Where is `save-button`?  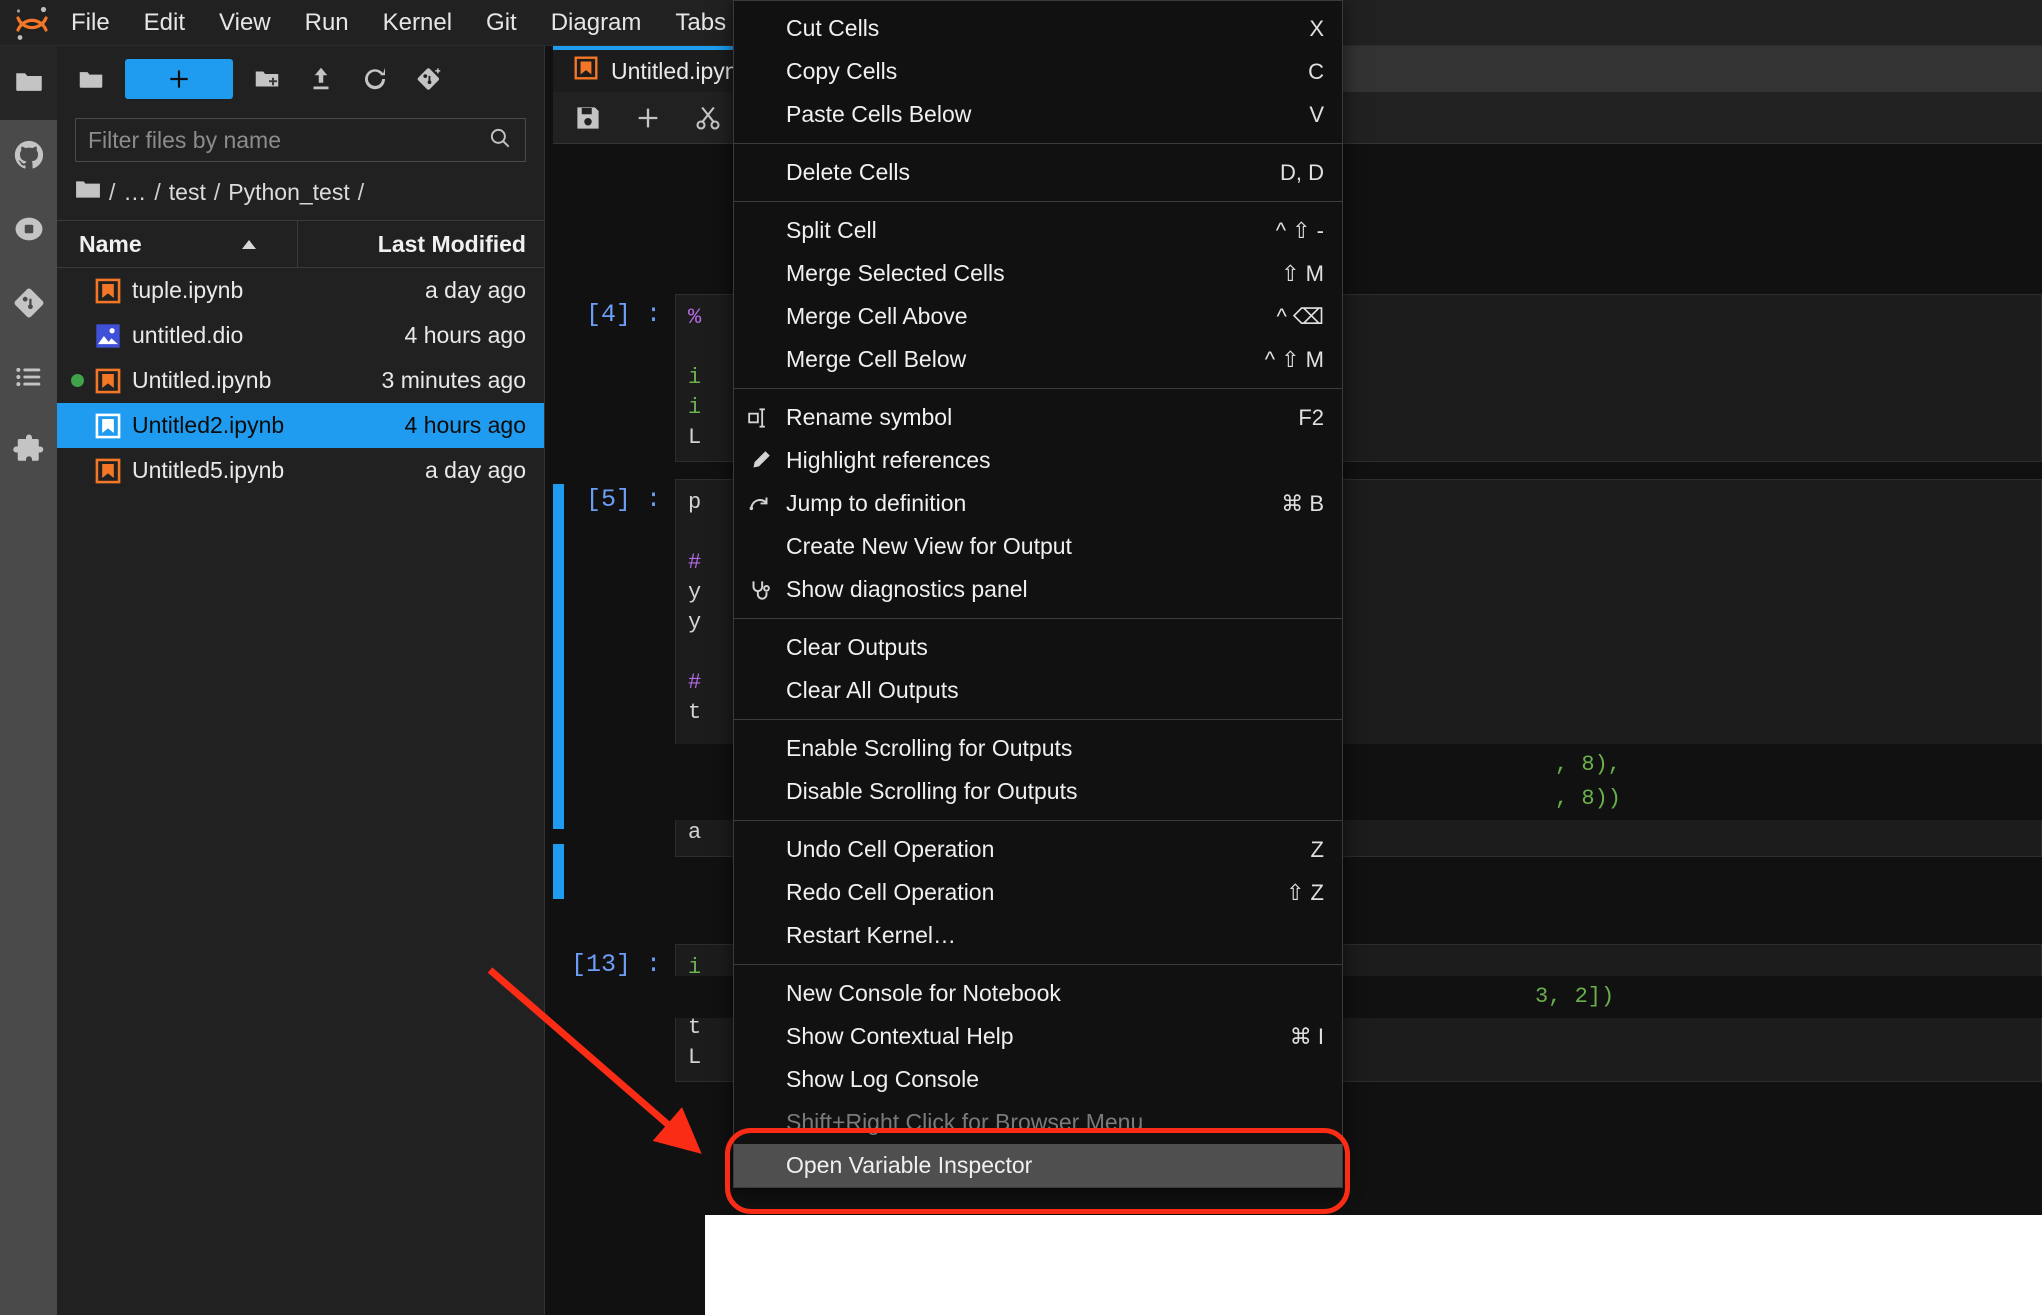
save-button is located at coordinates (588, 118).